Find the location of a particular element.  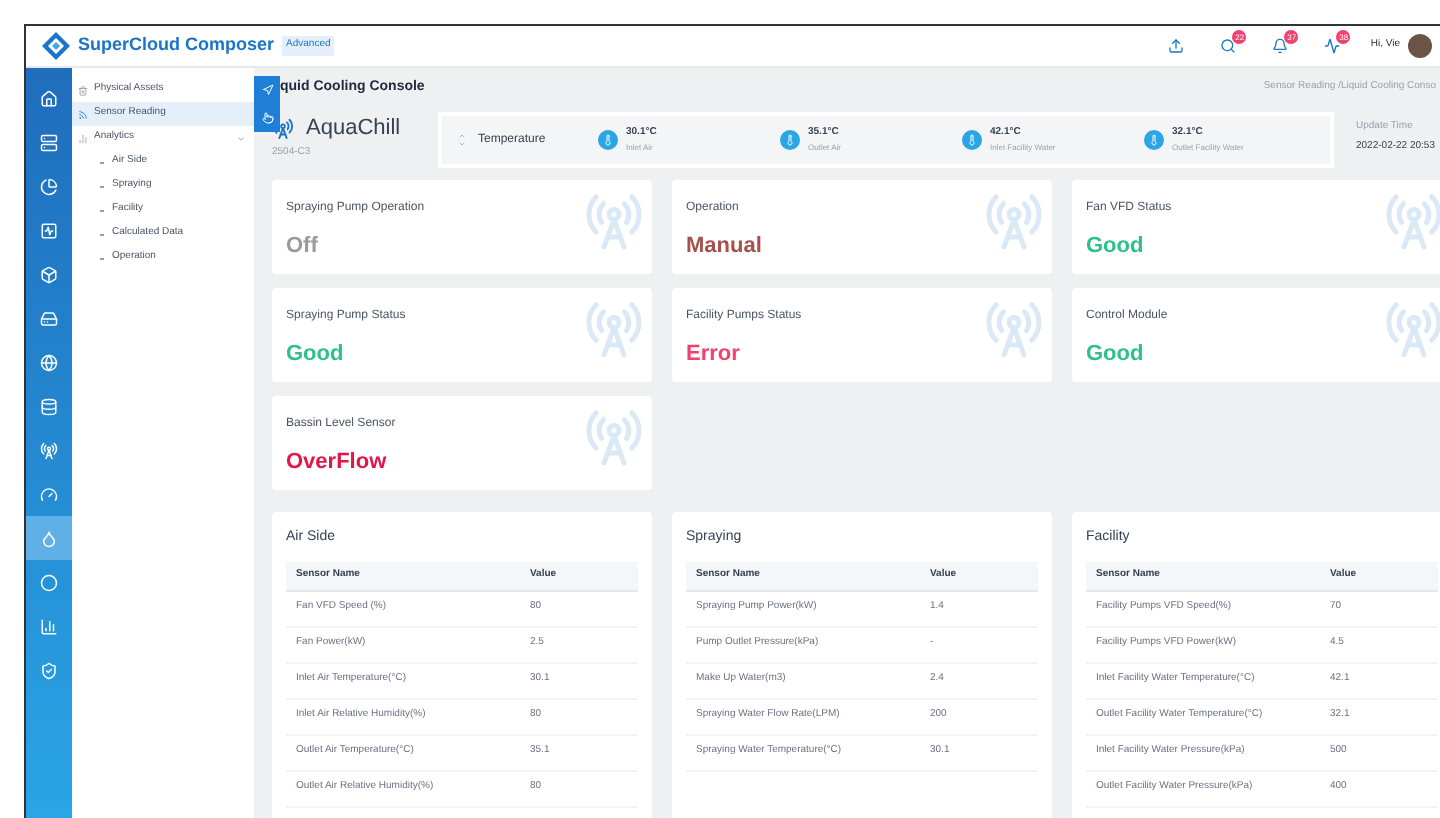

status-value: OverFlow is located at coordinates (337, 463).